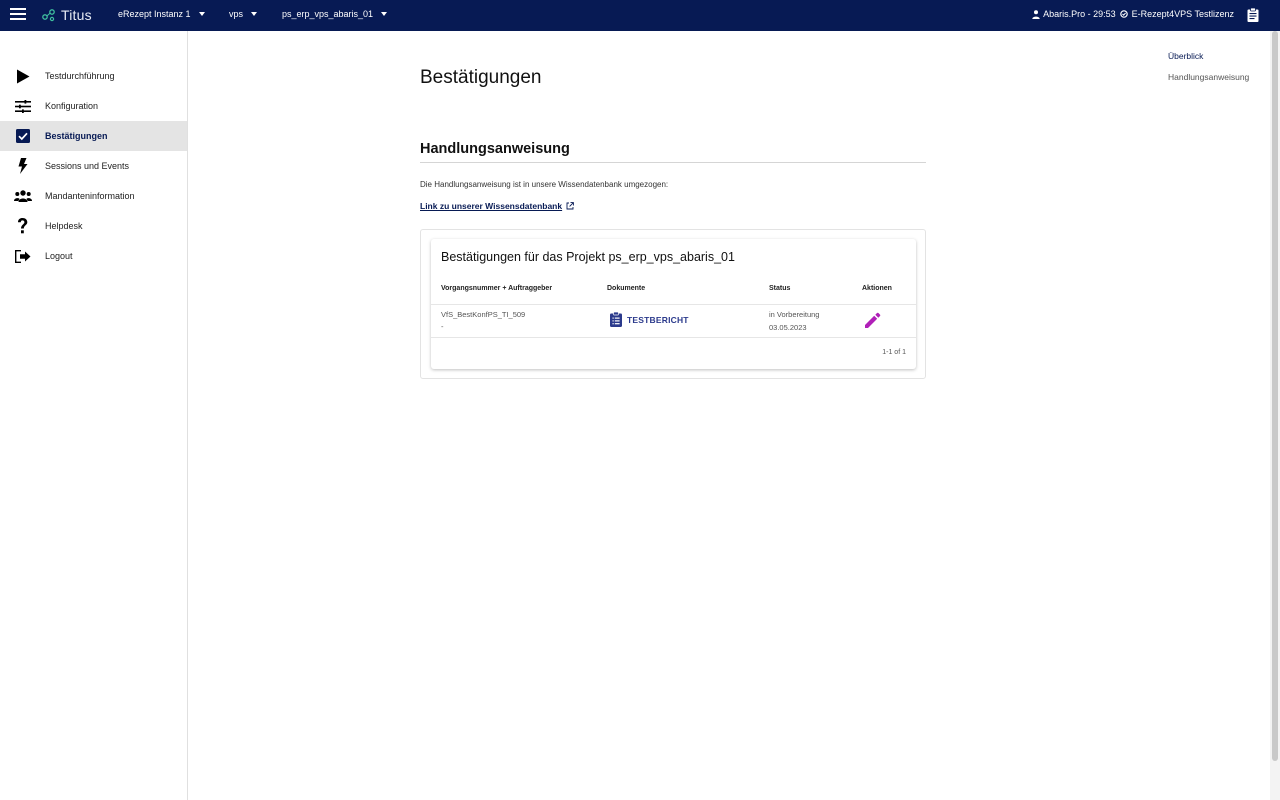 Image resolution: width=1280 pixels, height=800 pixels. I want to click on product-select: vps, so click(243, 14).